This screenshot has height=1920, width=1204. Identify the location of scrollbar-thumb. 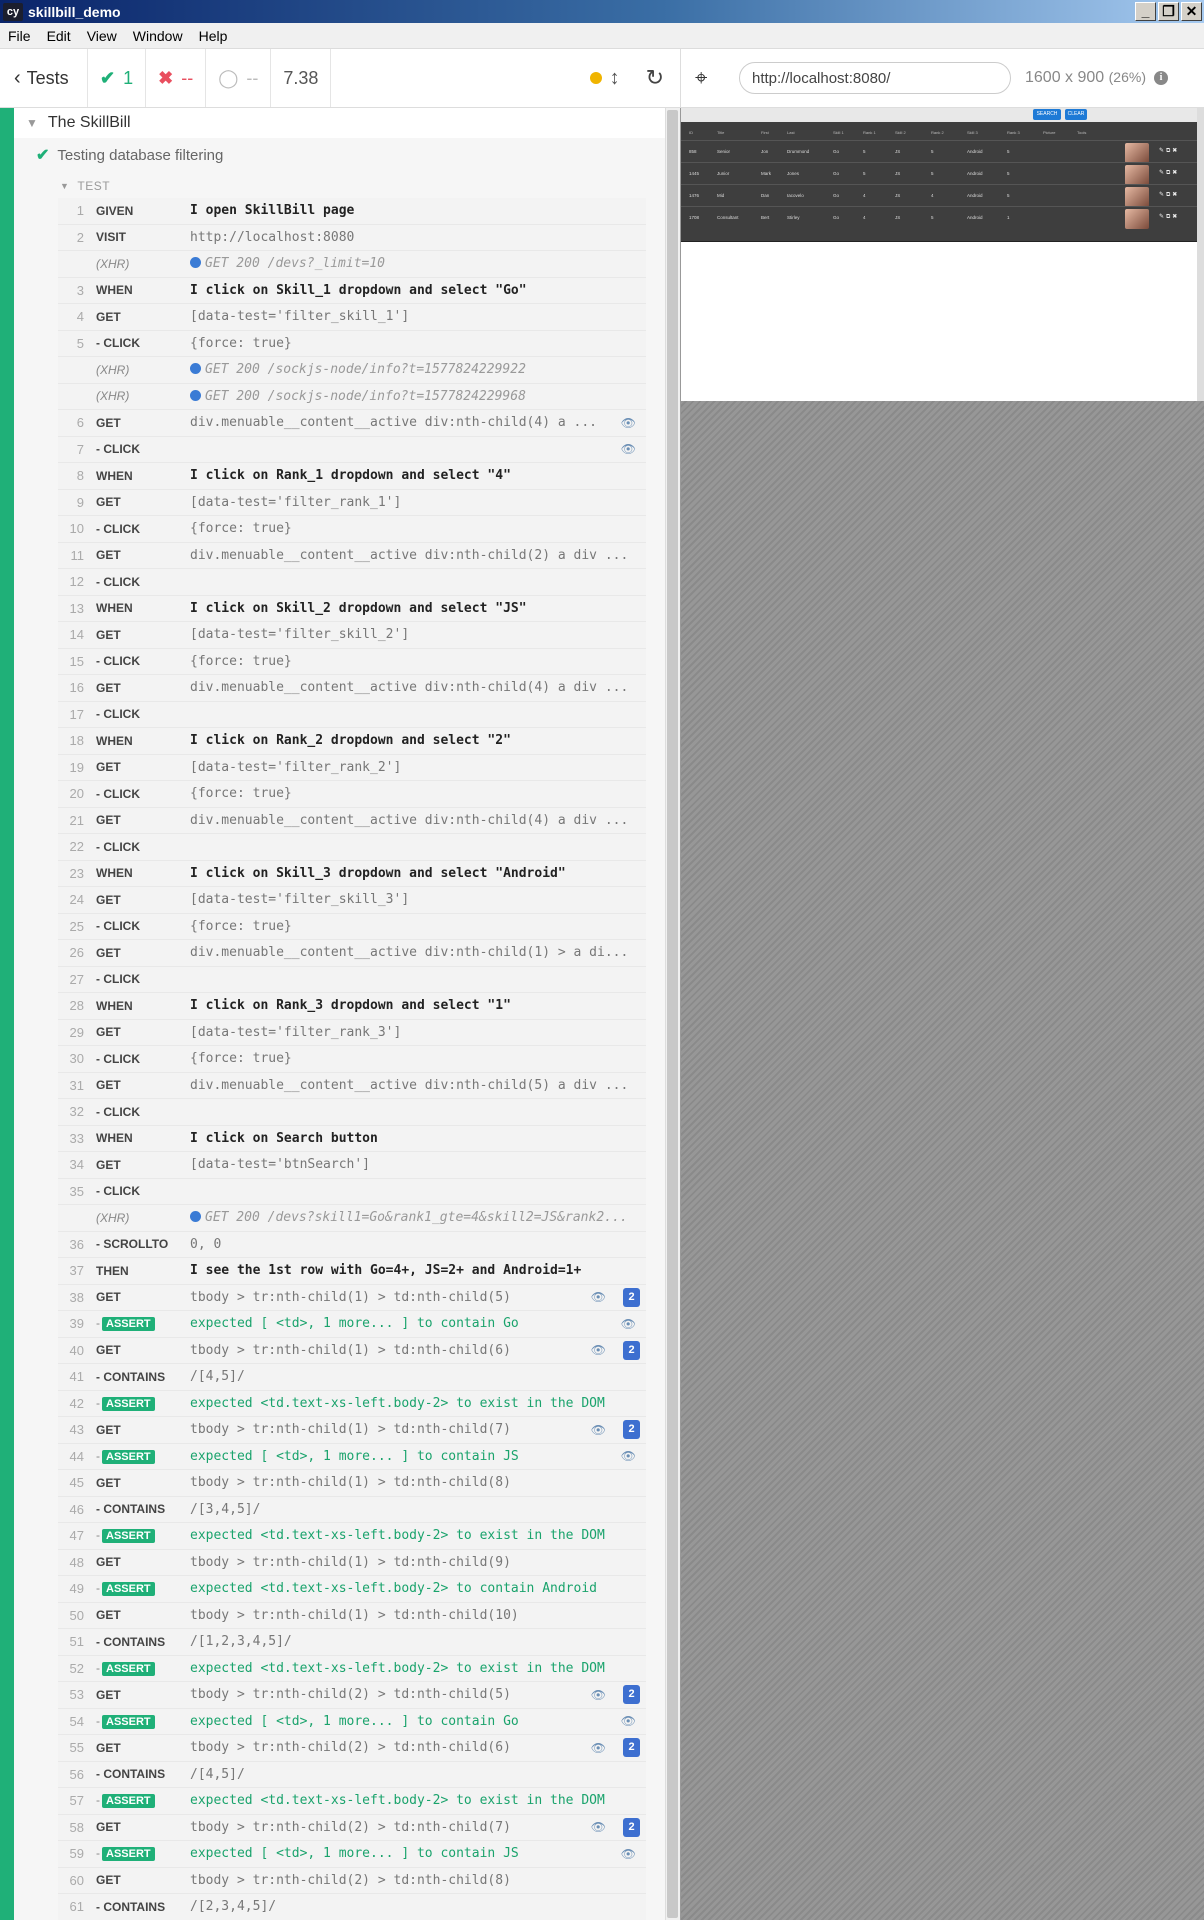
(672, 1014).